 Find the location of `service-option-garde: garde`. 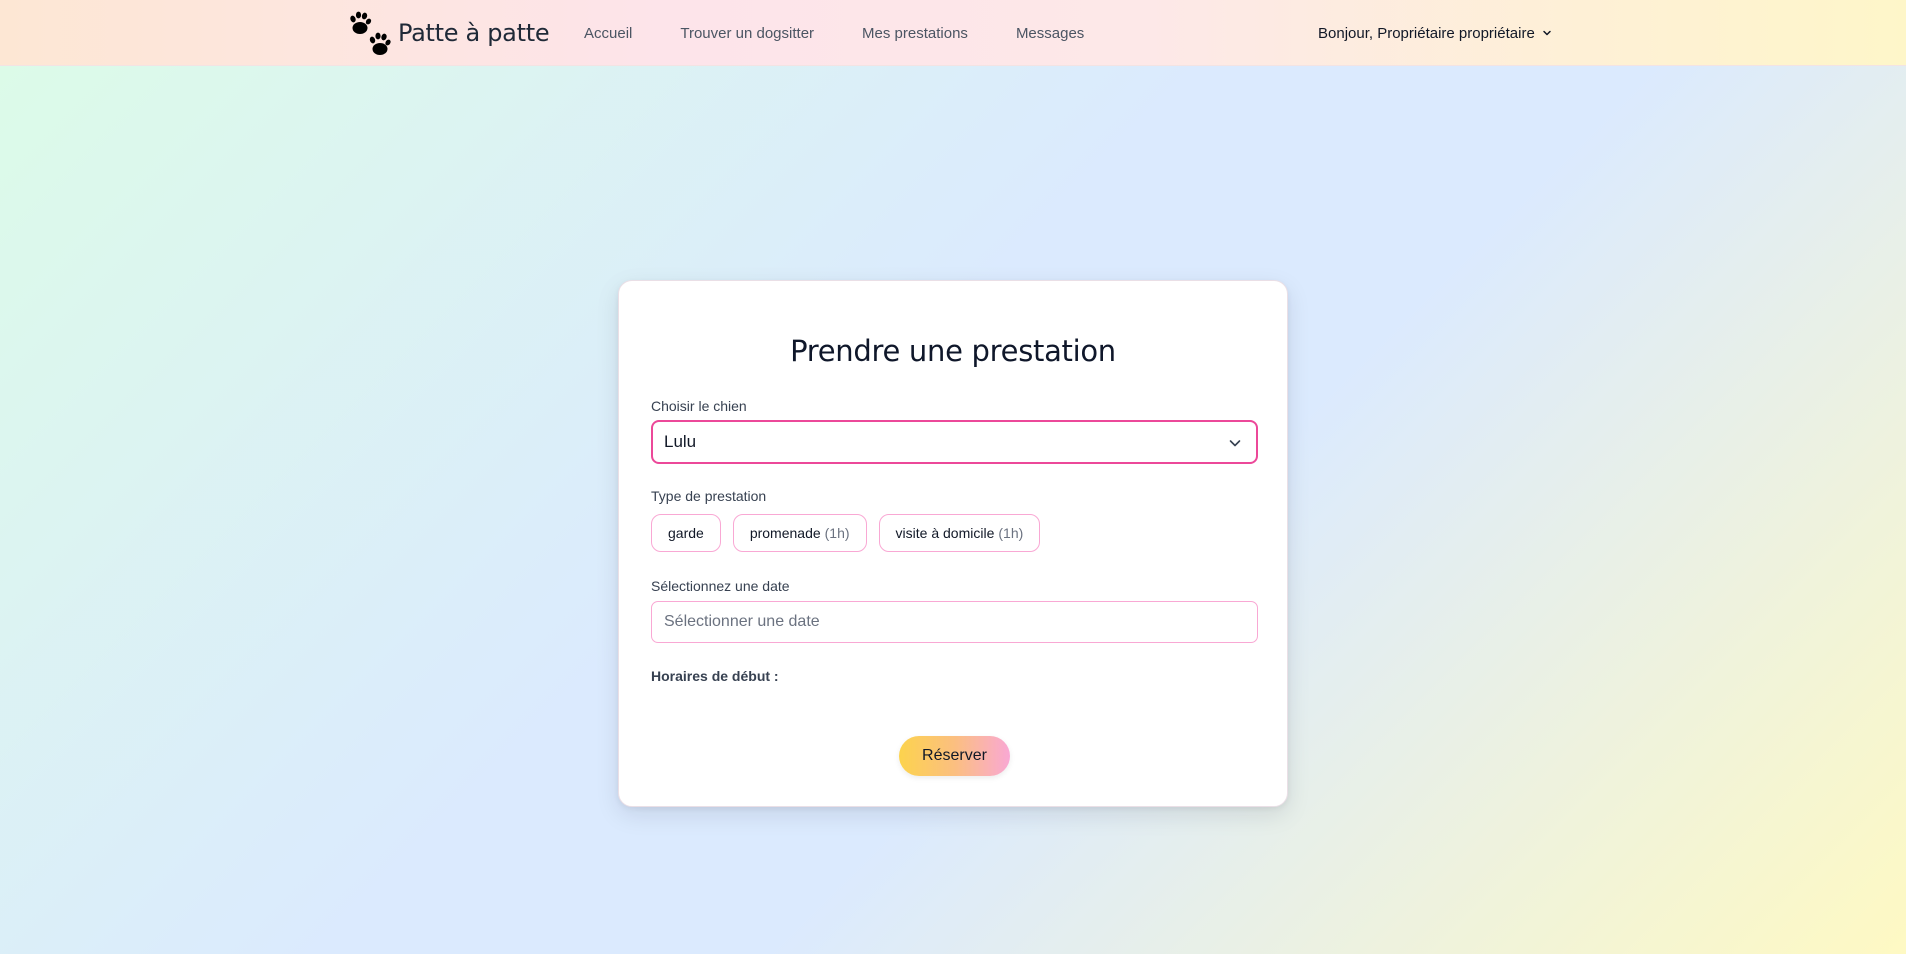

service-option-garde: garde is located at coordinates (686, 533).